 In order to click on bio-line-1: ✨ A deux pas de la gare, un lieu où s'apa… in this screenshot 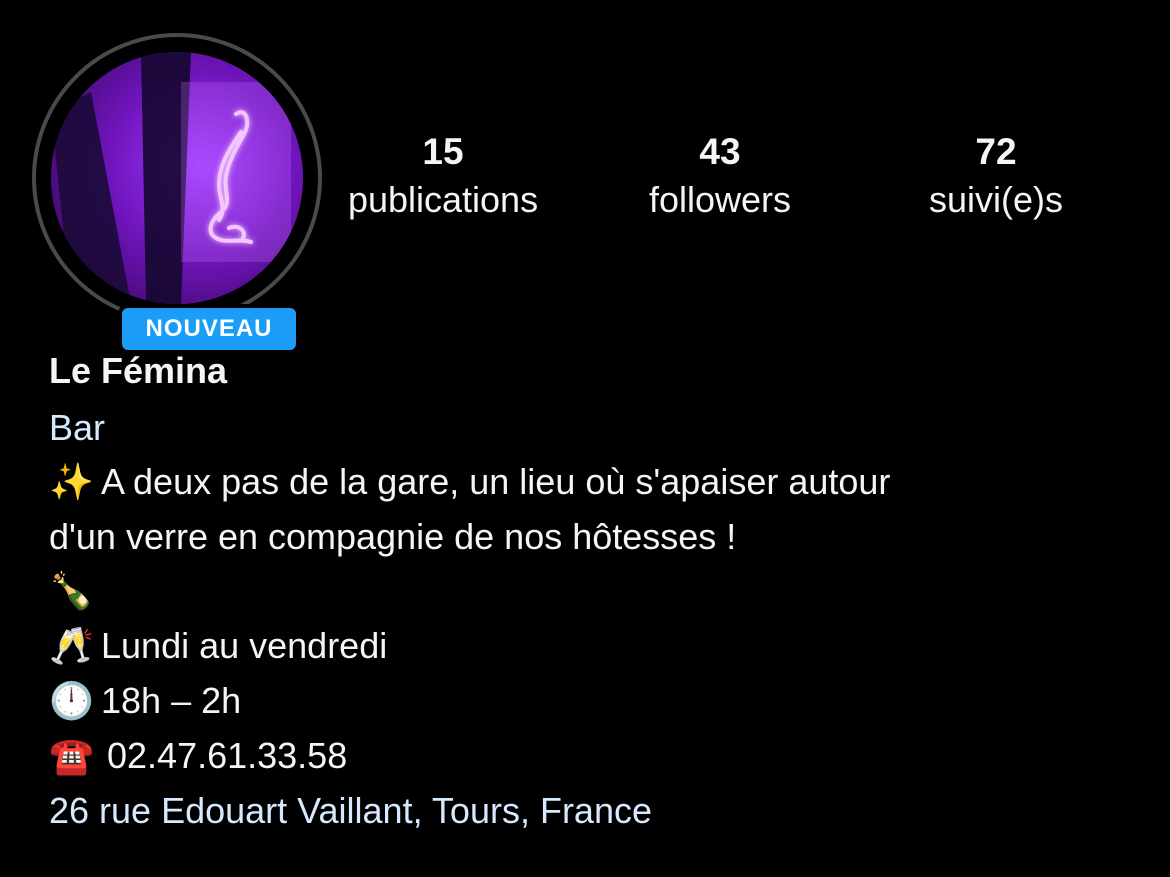, I will do `click(589, 482)`.